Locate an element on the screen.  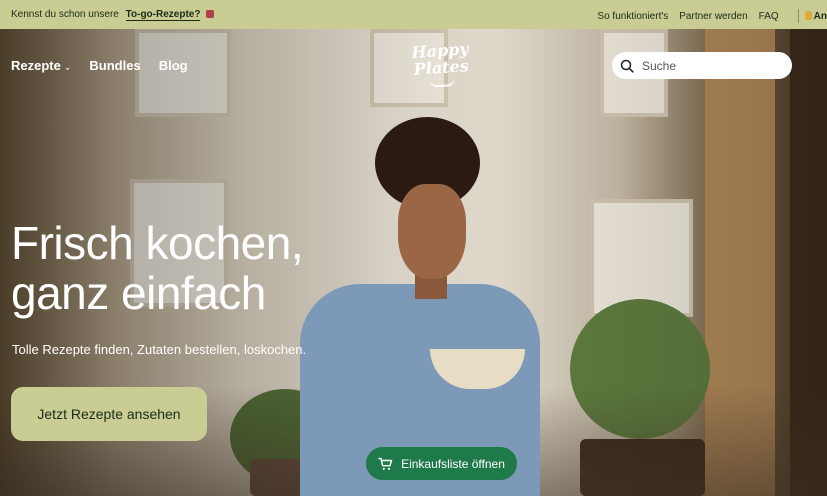
login-link-truncated: An is located at coordinates (815, 16).